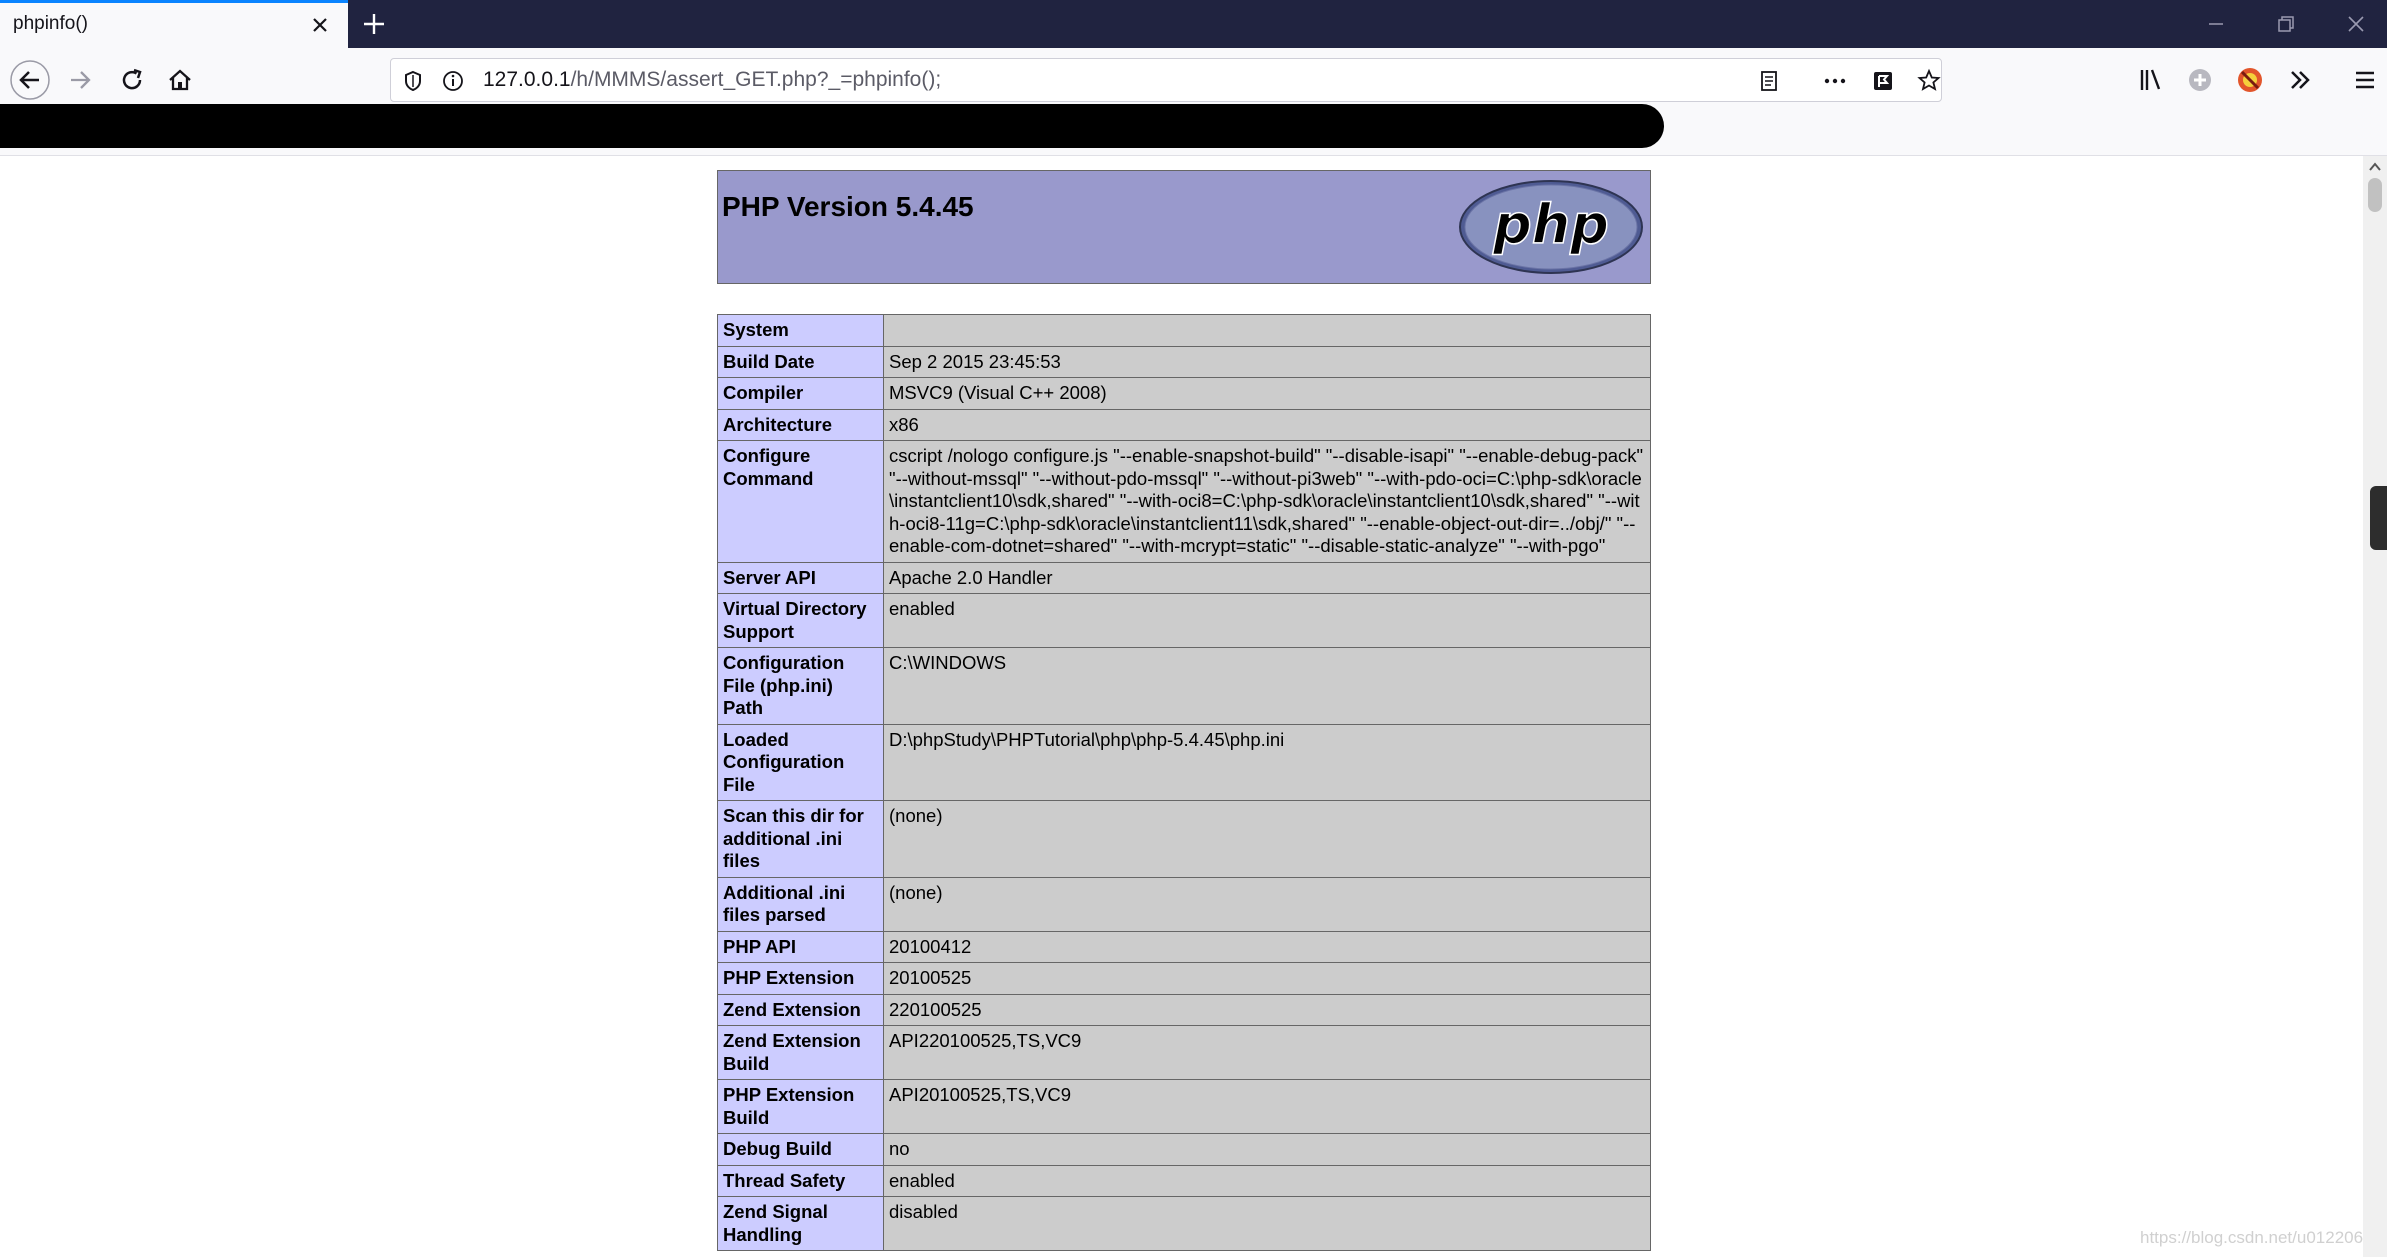 The height and width of the screenshot is (1257, 2387). Describe the element at coordinates (453, 81) in the screenshot. I see `info-icon` at that location.